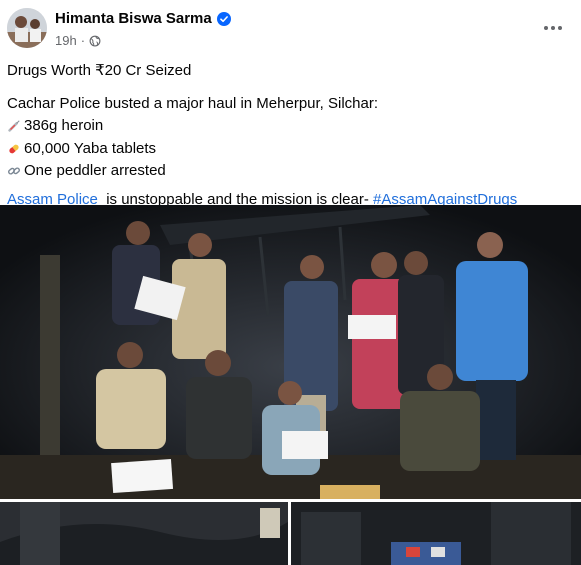  What do you see at coordinates (27, 28) in the screenshot?
I see `avatar` at bounding box center [27, 28].